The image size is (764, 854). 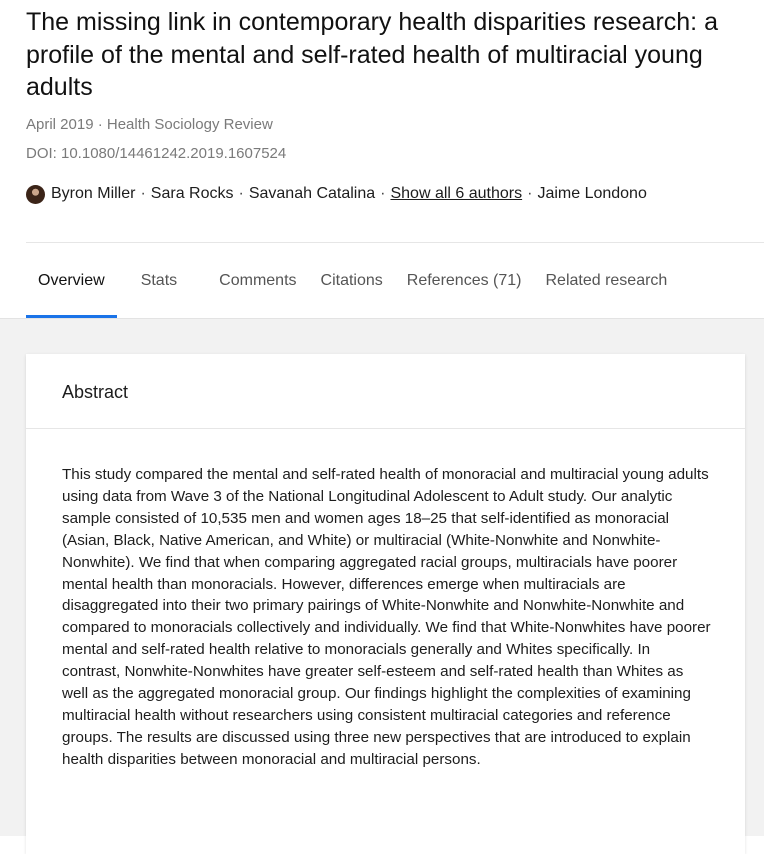 I want to click on tab-overview: Overview, so click(x=71, y=280).